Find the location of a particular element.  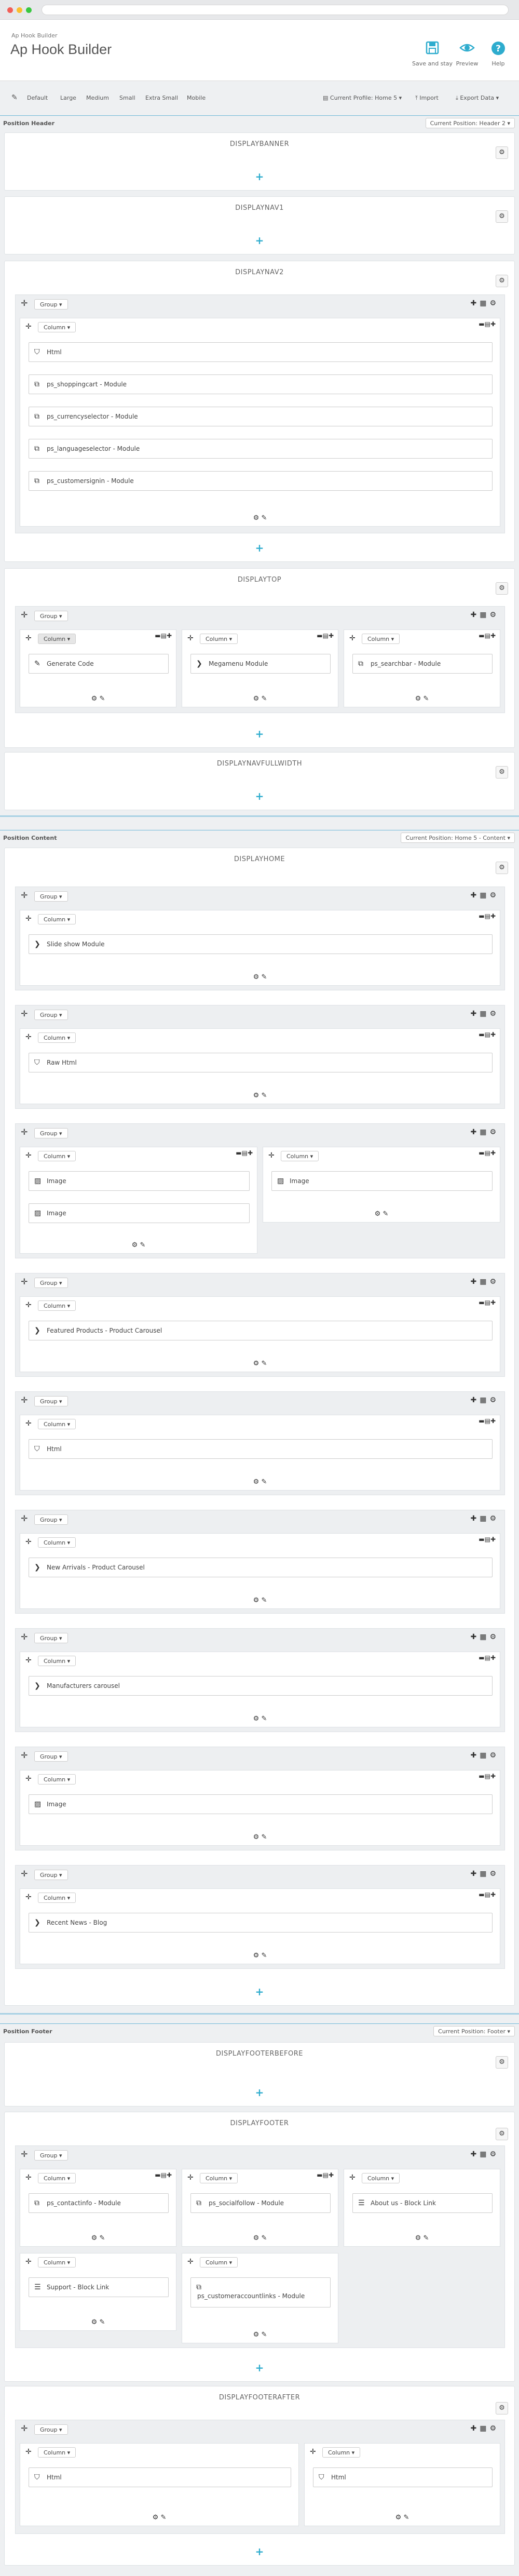

breadcrumb: Ap Hook Builder is located at coordinates (34, 35).